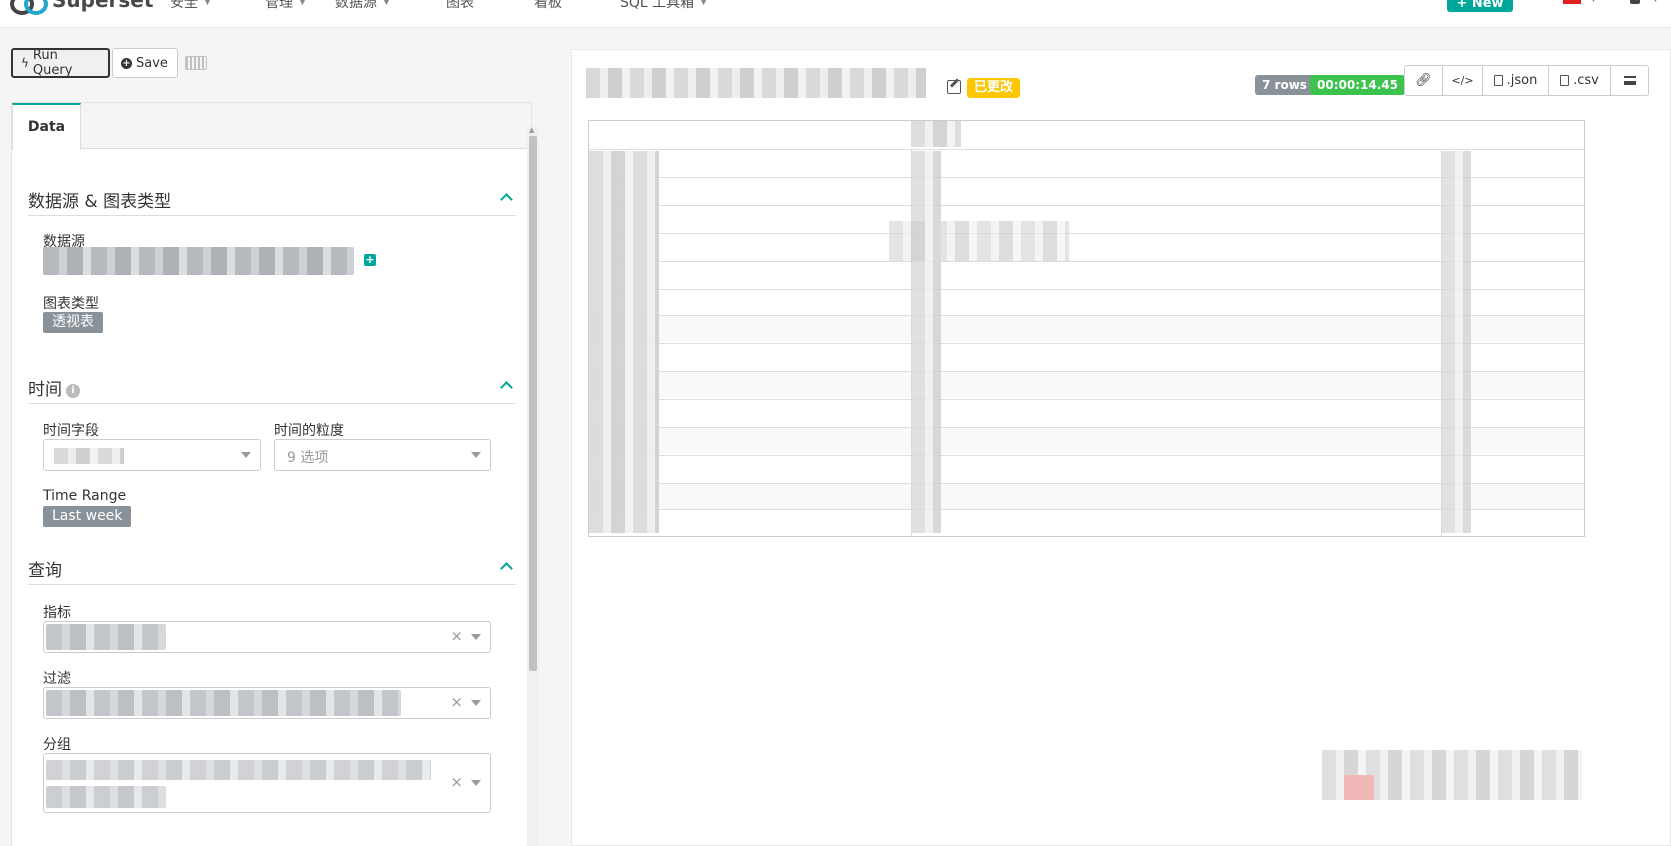 Image resolution: width=1671 pixels, height=846 pixels. Describe the element at coordinates (73, 322) in the screenshot. I see `viz-type-tag: 透视表` at that location.